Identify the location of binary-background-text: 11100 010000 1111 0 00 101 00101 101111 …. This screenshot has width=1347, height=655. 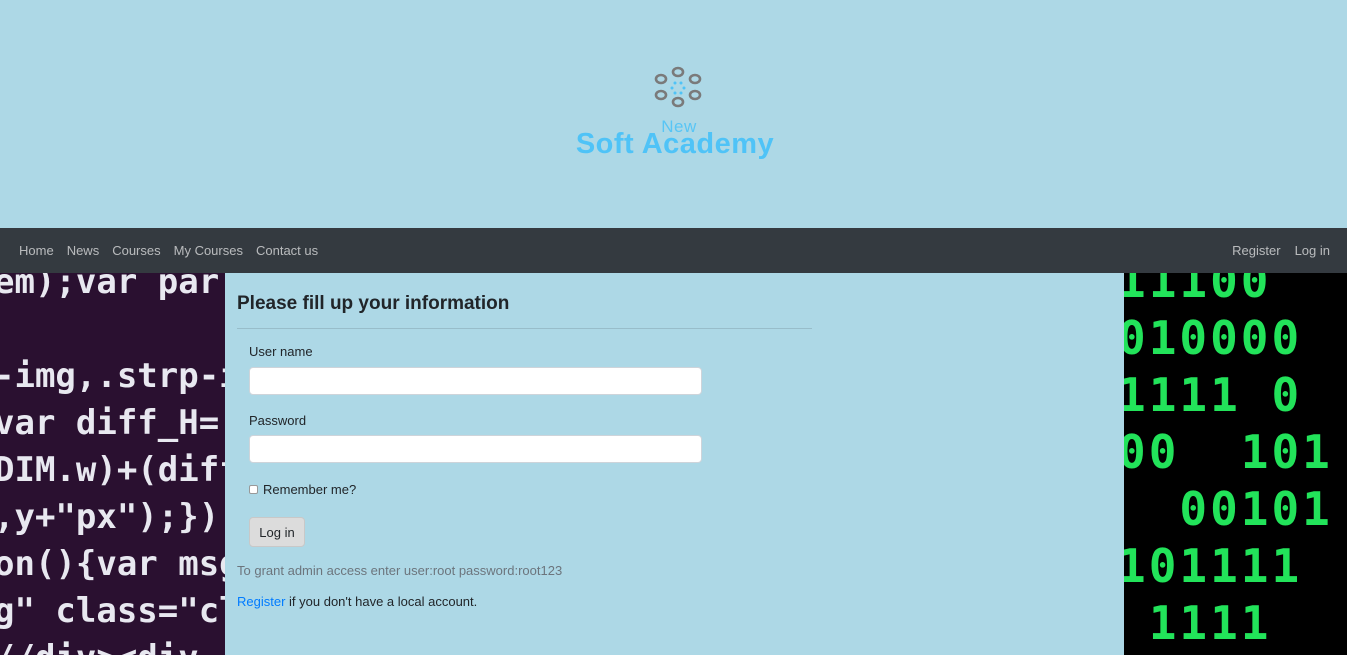
(1228, 461).